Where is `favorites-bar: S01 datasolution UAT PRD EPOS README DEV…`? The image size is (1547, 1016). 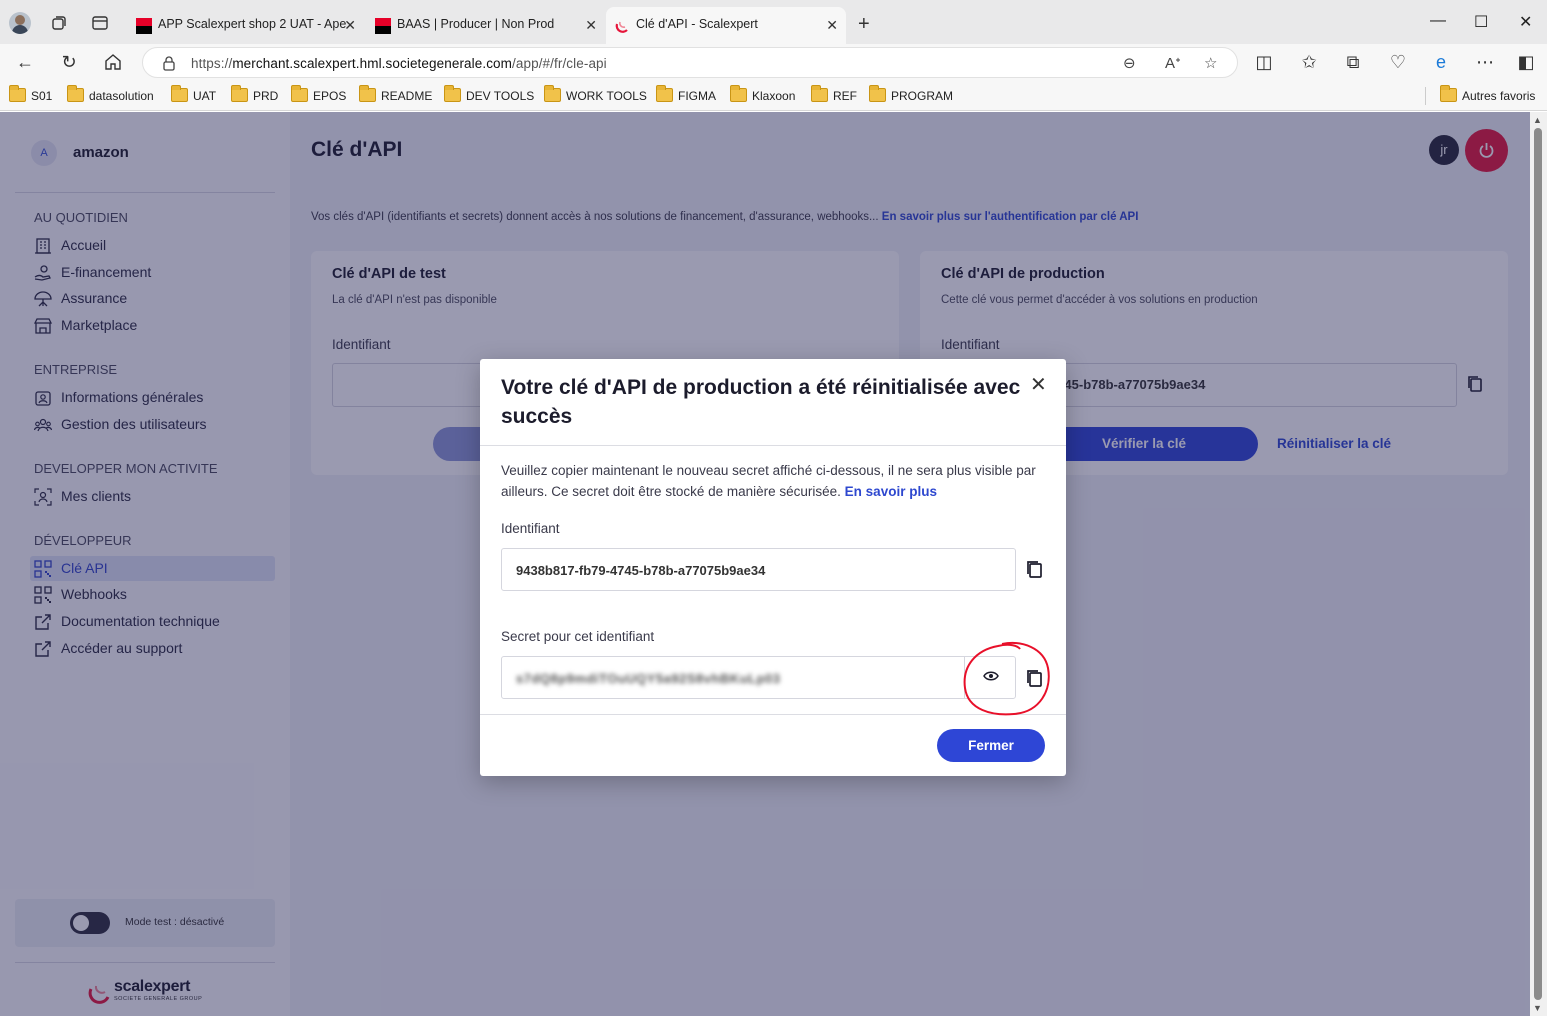
favorites-bar: S01 datasolution UAT PRD EPOS README DEV… is located at coordinates (773, 96).